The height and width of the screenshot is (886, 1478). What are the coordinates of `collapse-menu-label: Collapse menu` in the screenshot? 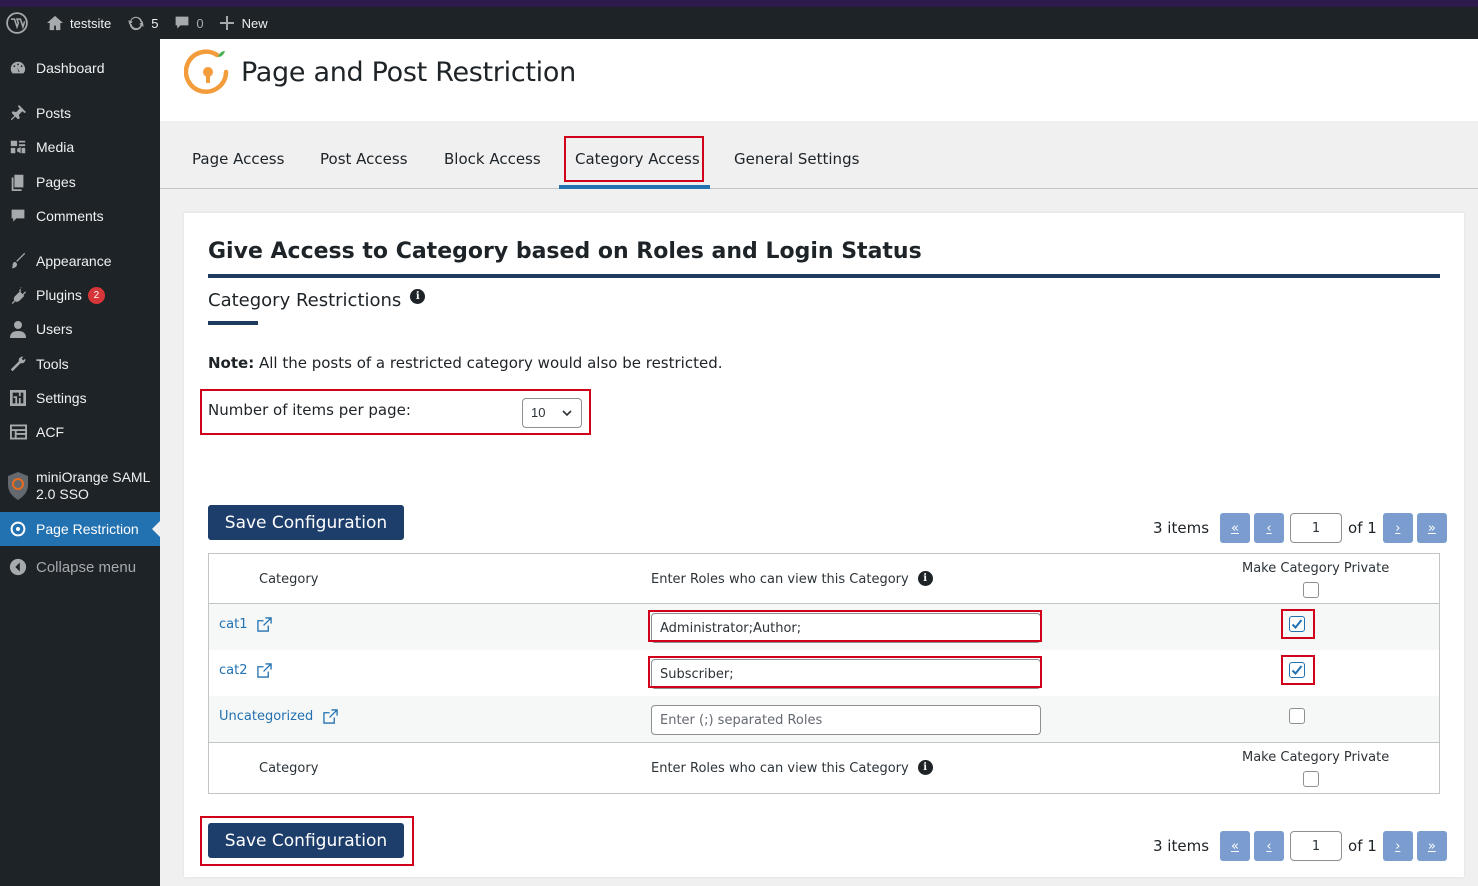 It's located at (86, 567).